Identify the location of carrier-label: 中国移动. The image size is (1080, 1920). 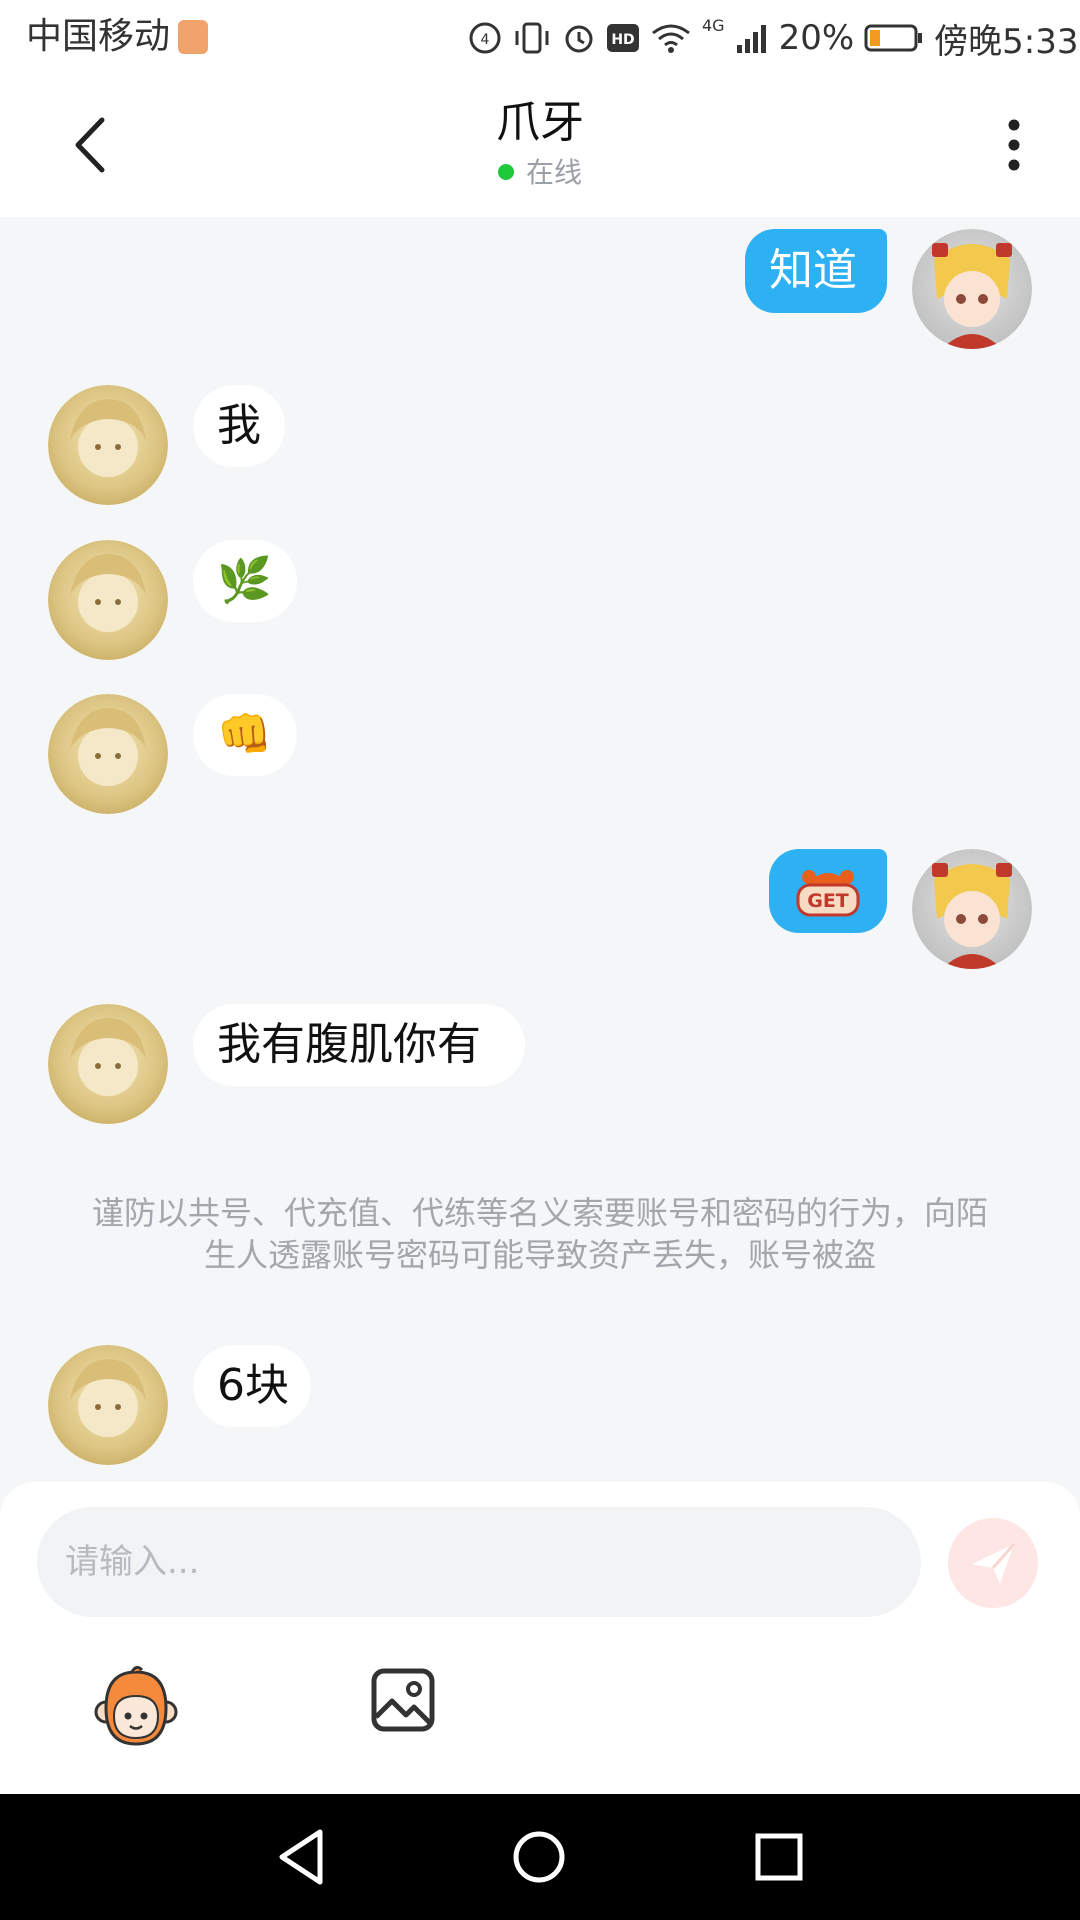
(98, 36).